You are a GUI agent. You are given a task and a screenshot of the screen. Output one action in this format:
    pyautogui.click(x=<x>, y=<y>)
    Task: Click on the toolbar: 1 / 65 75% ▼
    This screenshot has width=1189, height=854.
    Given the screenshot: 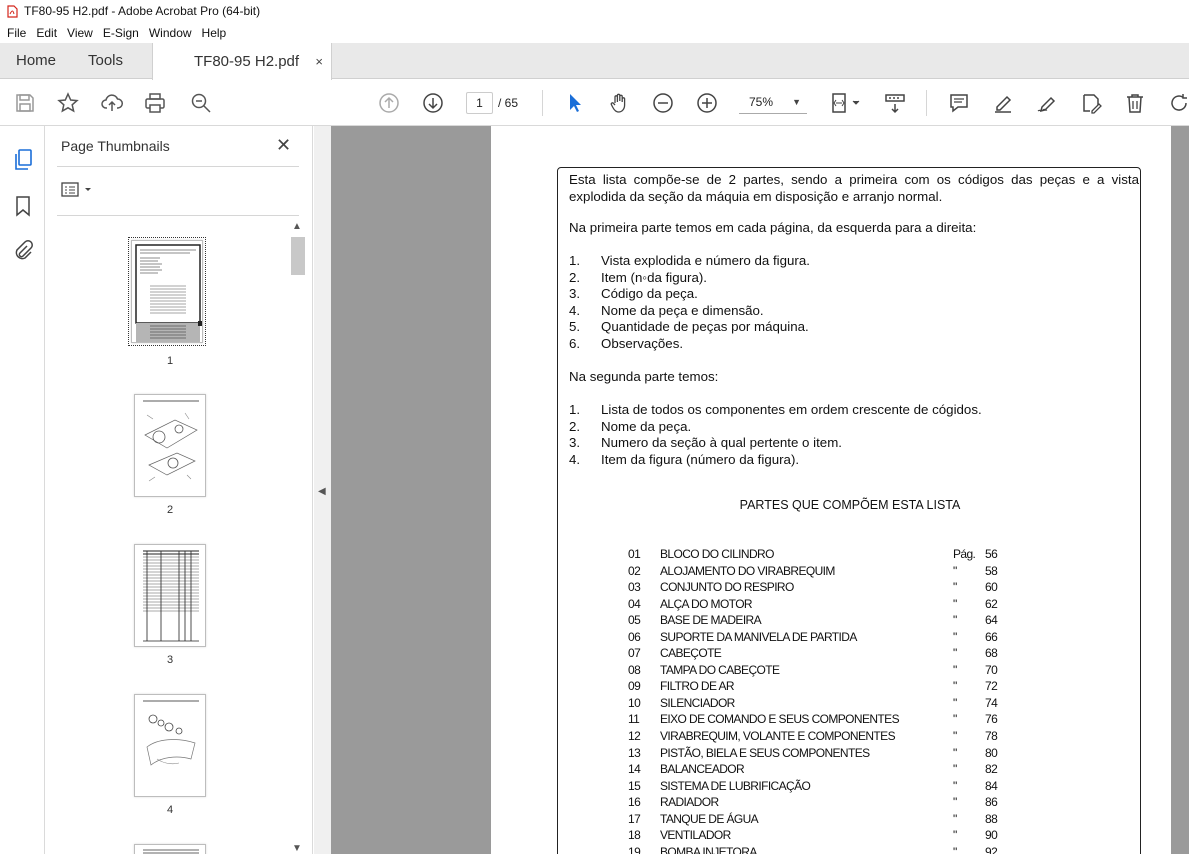 What is the action you would take?
    pyautogui.click(x=594, y=103)
    